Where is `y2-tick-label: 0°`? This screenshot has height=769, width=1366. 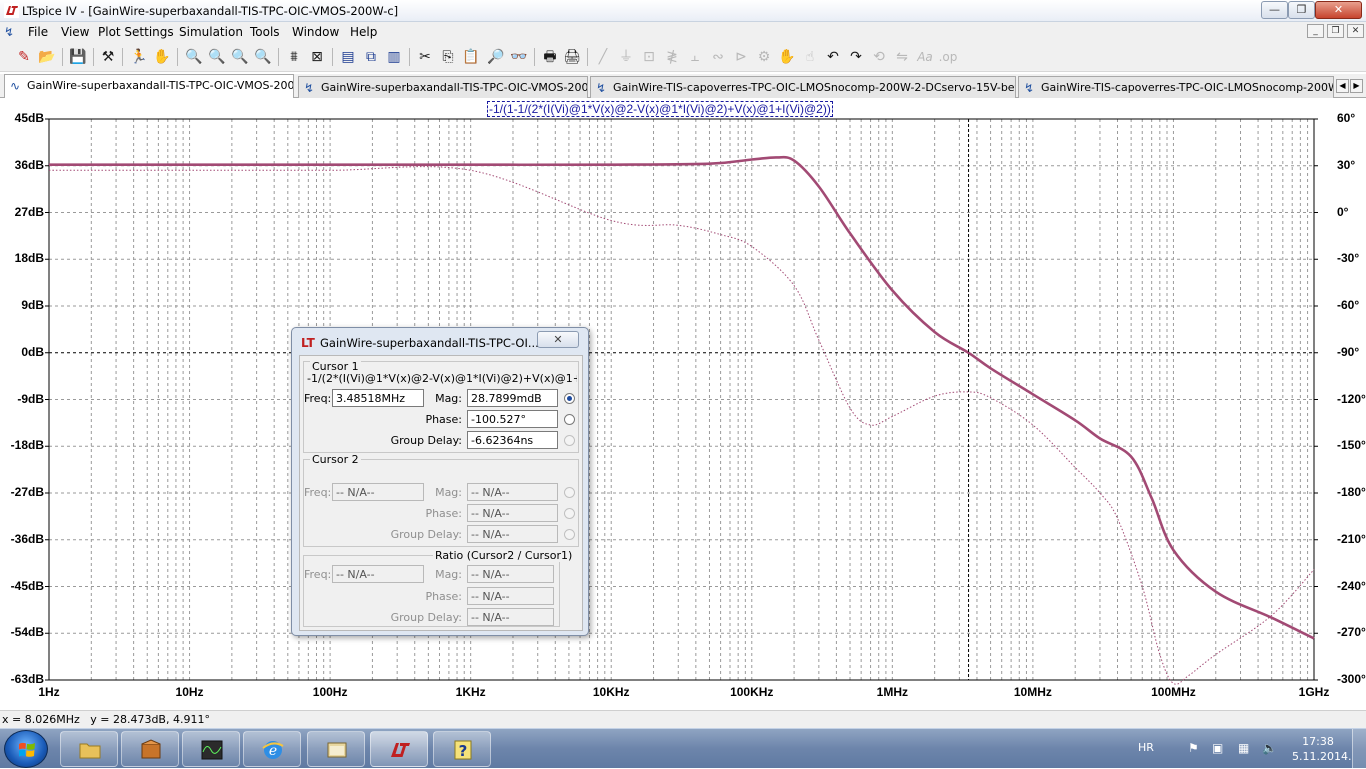
y2-tick-label: 0° is located at coordinates (1343, 211).